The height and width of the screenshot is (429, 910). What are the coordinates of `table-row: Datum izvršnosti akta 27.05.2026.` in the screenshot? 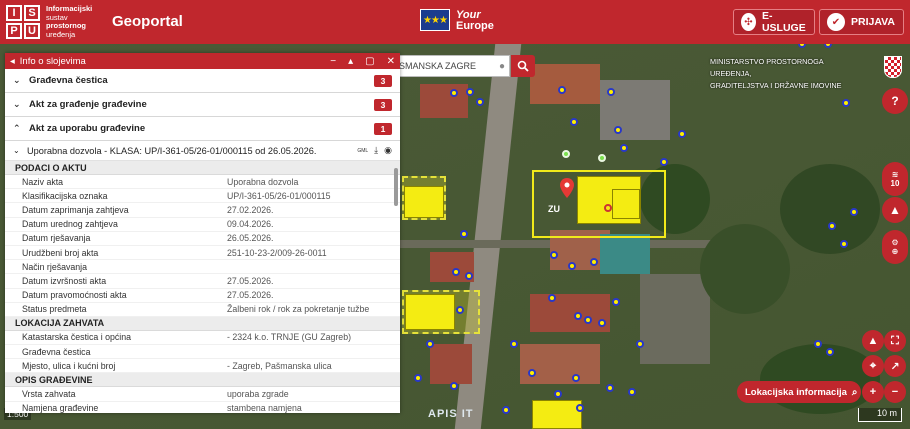 It's located at (202, 281).